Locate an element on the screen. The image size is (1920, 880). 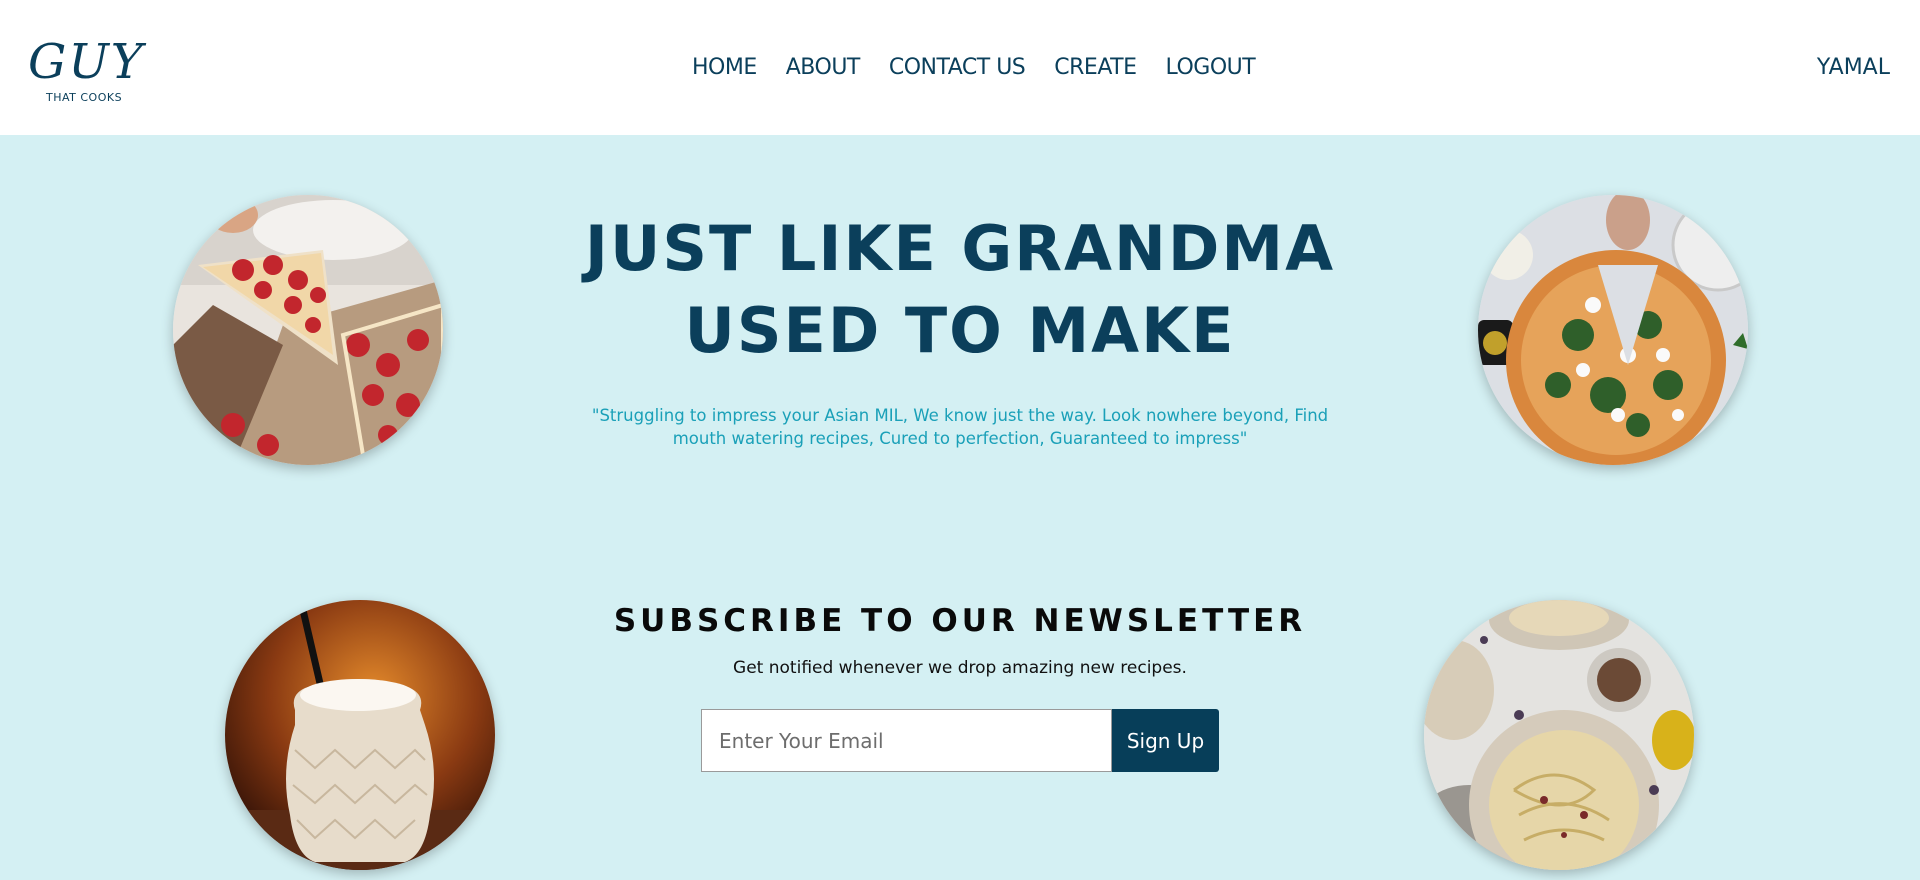
milkshake-image is located at coordinates (360, 735).